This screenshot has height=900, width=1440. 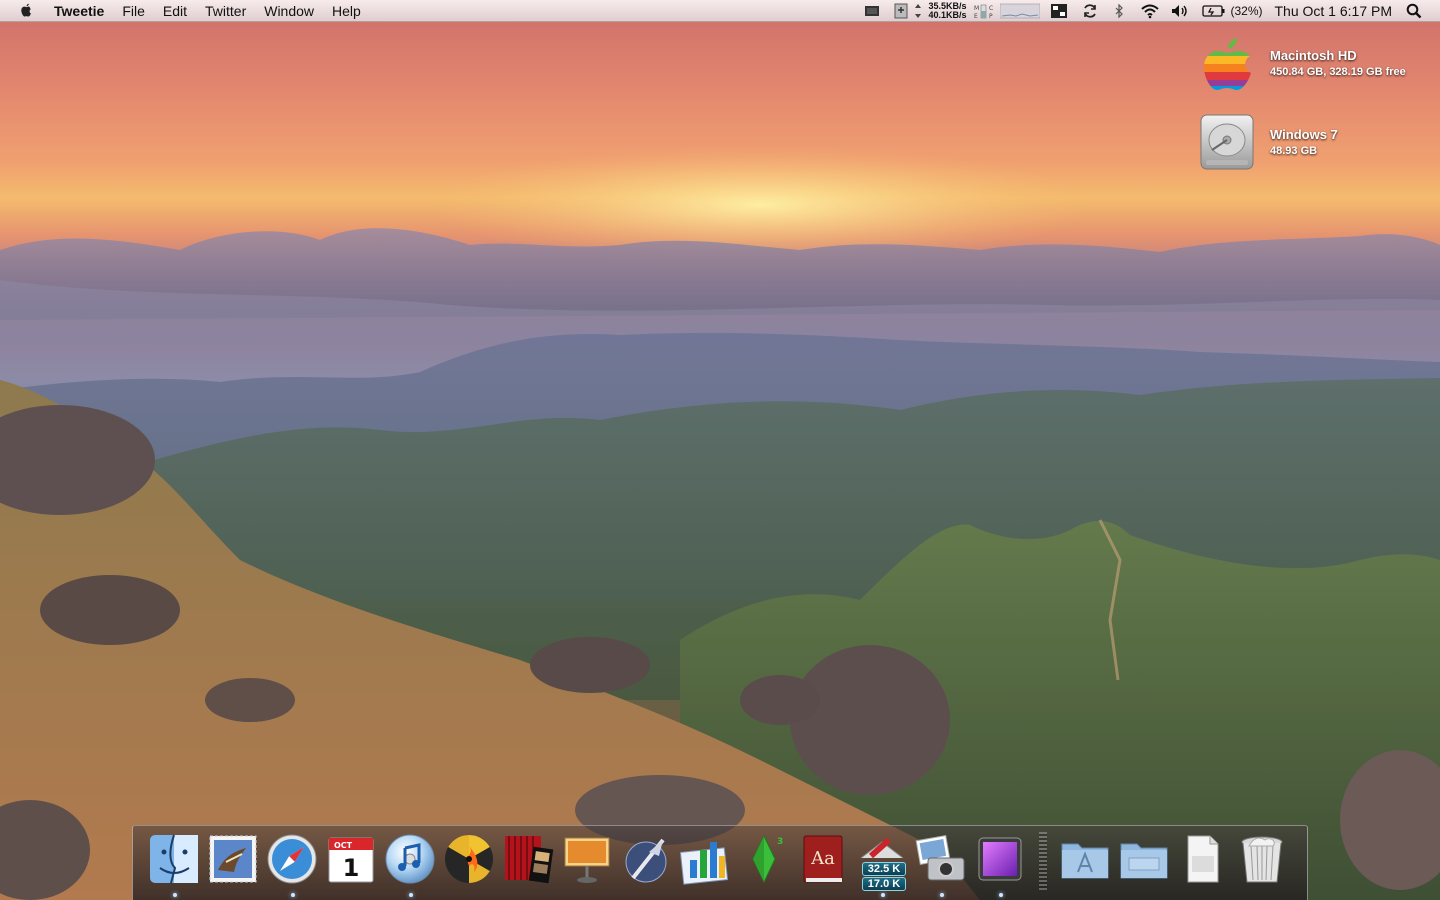 I want to click on menu-clock: Thu Oct 1 6:17 PM, so click(x=1334, y=11).